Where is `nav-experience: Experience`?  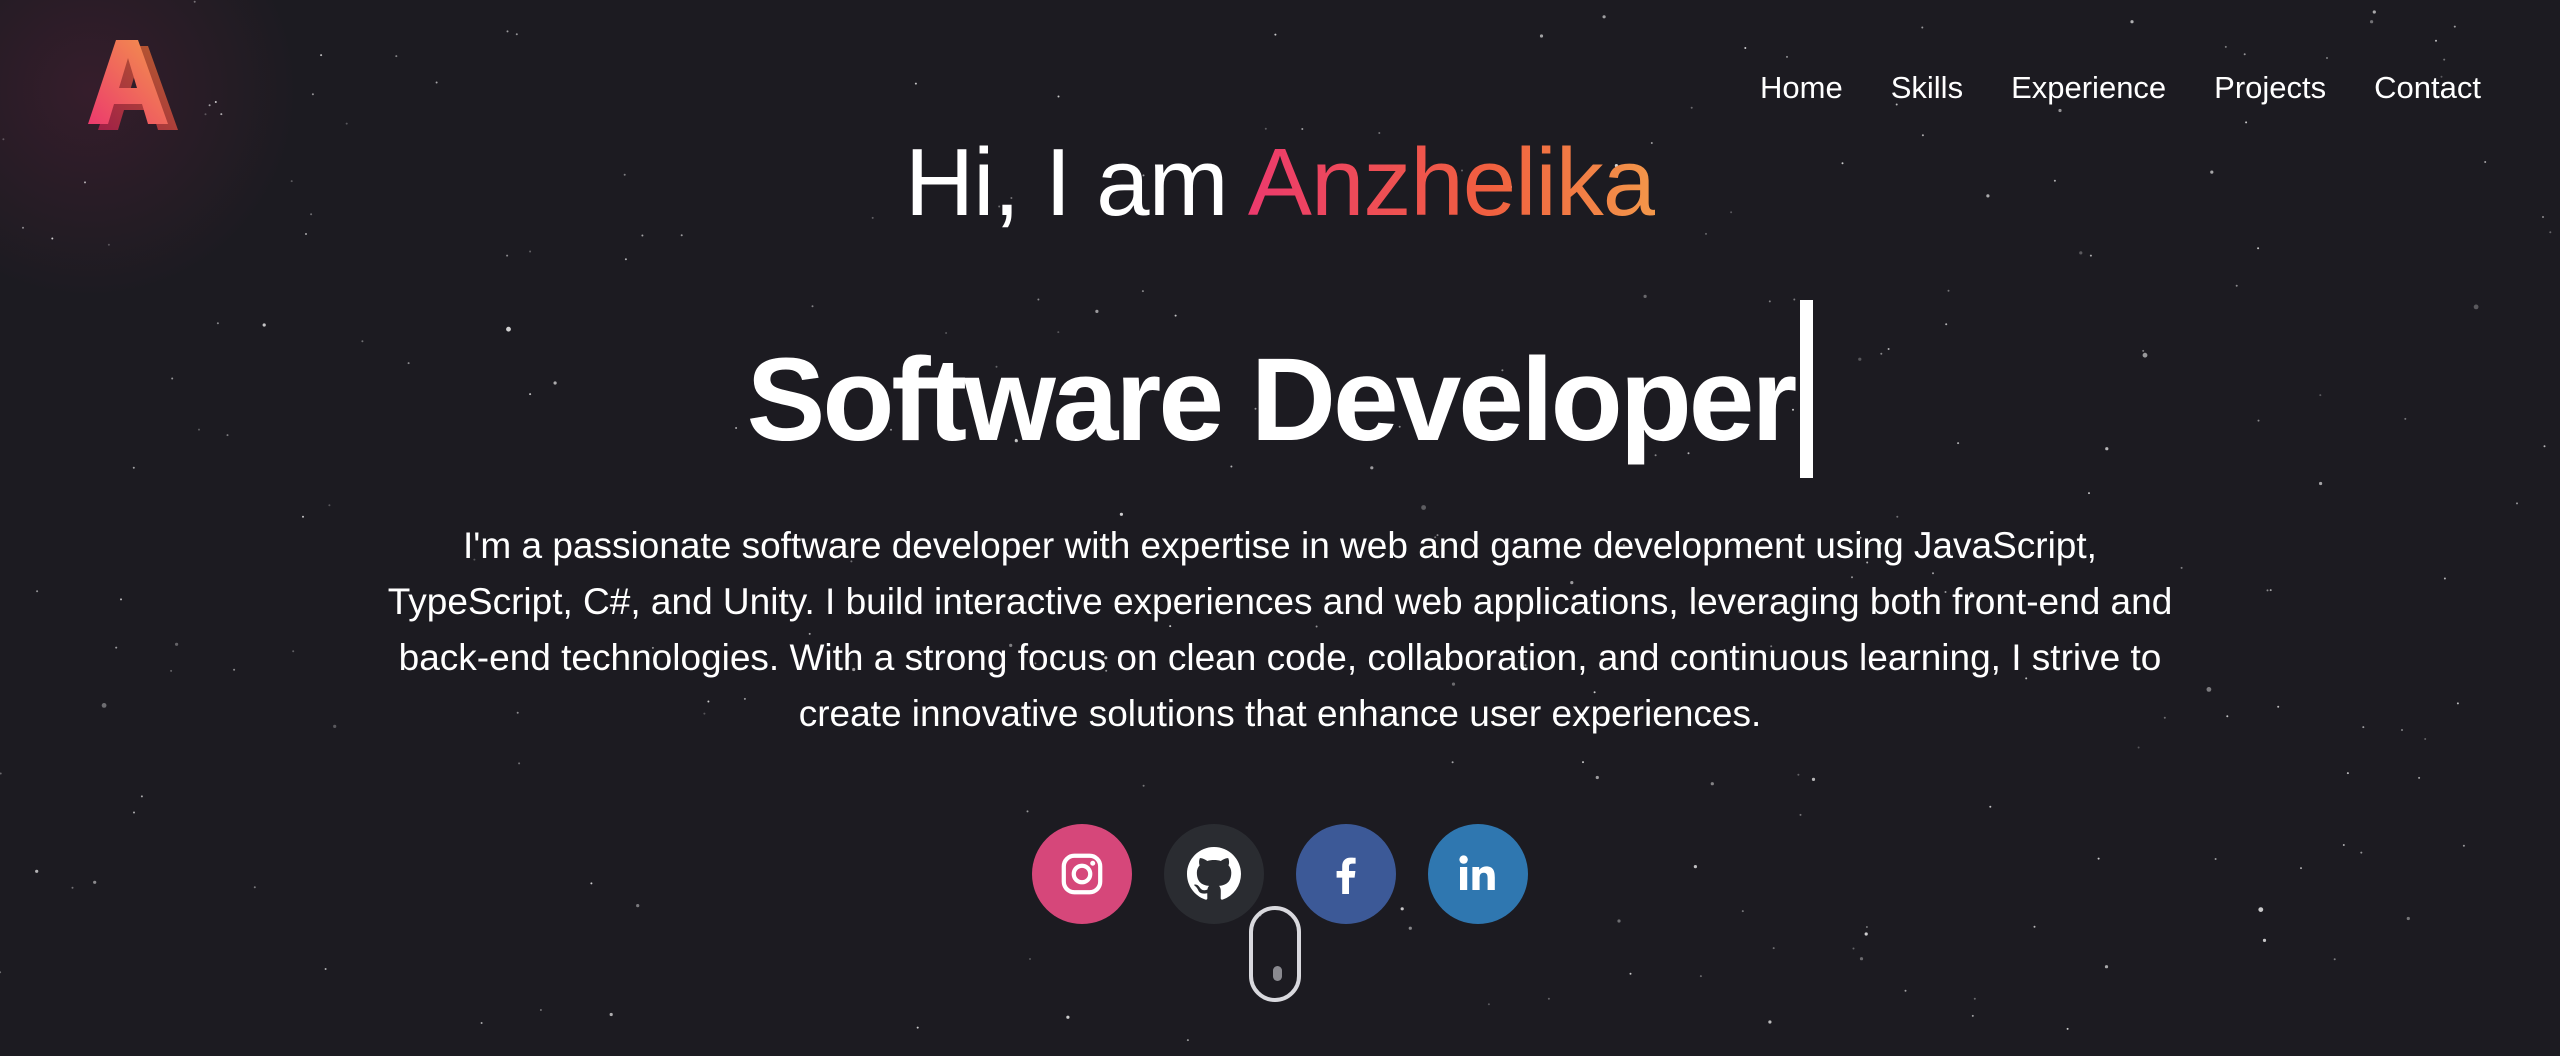
nav-experience: Experience is located at coordinates (2088, 88).